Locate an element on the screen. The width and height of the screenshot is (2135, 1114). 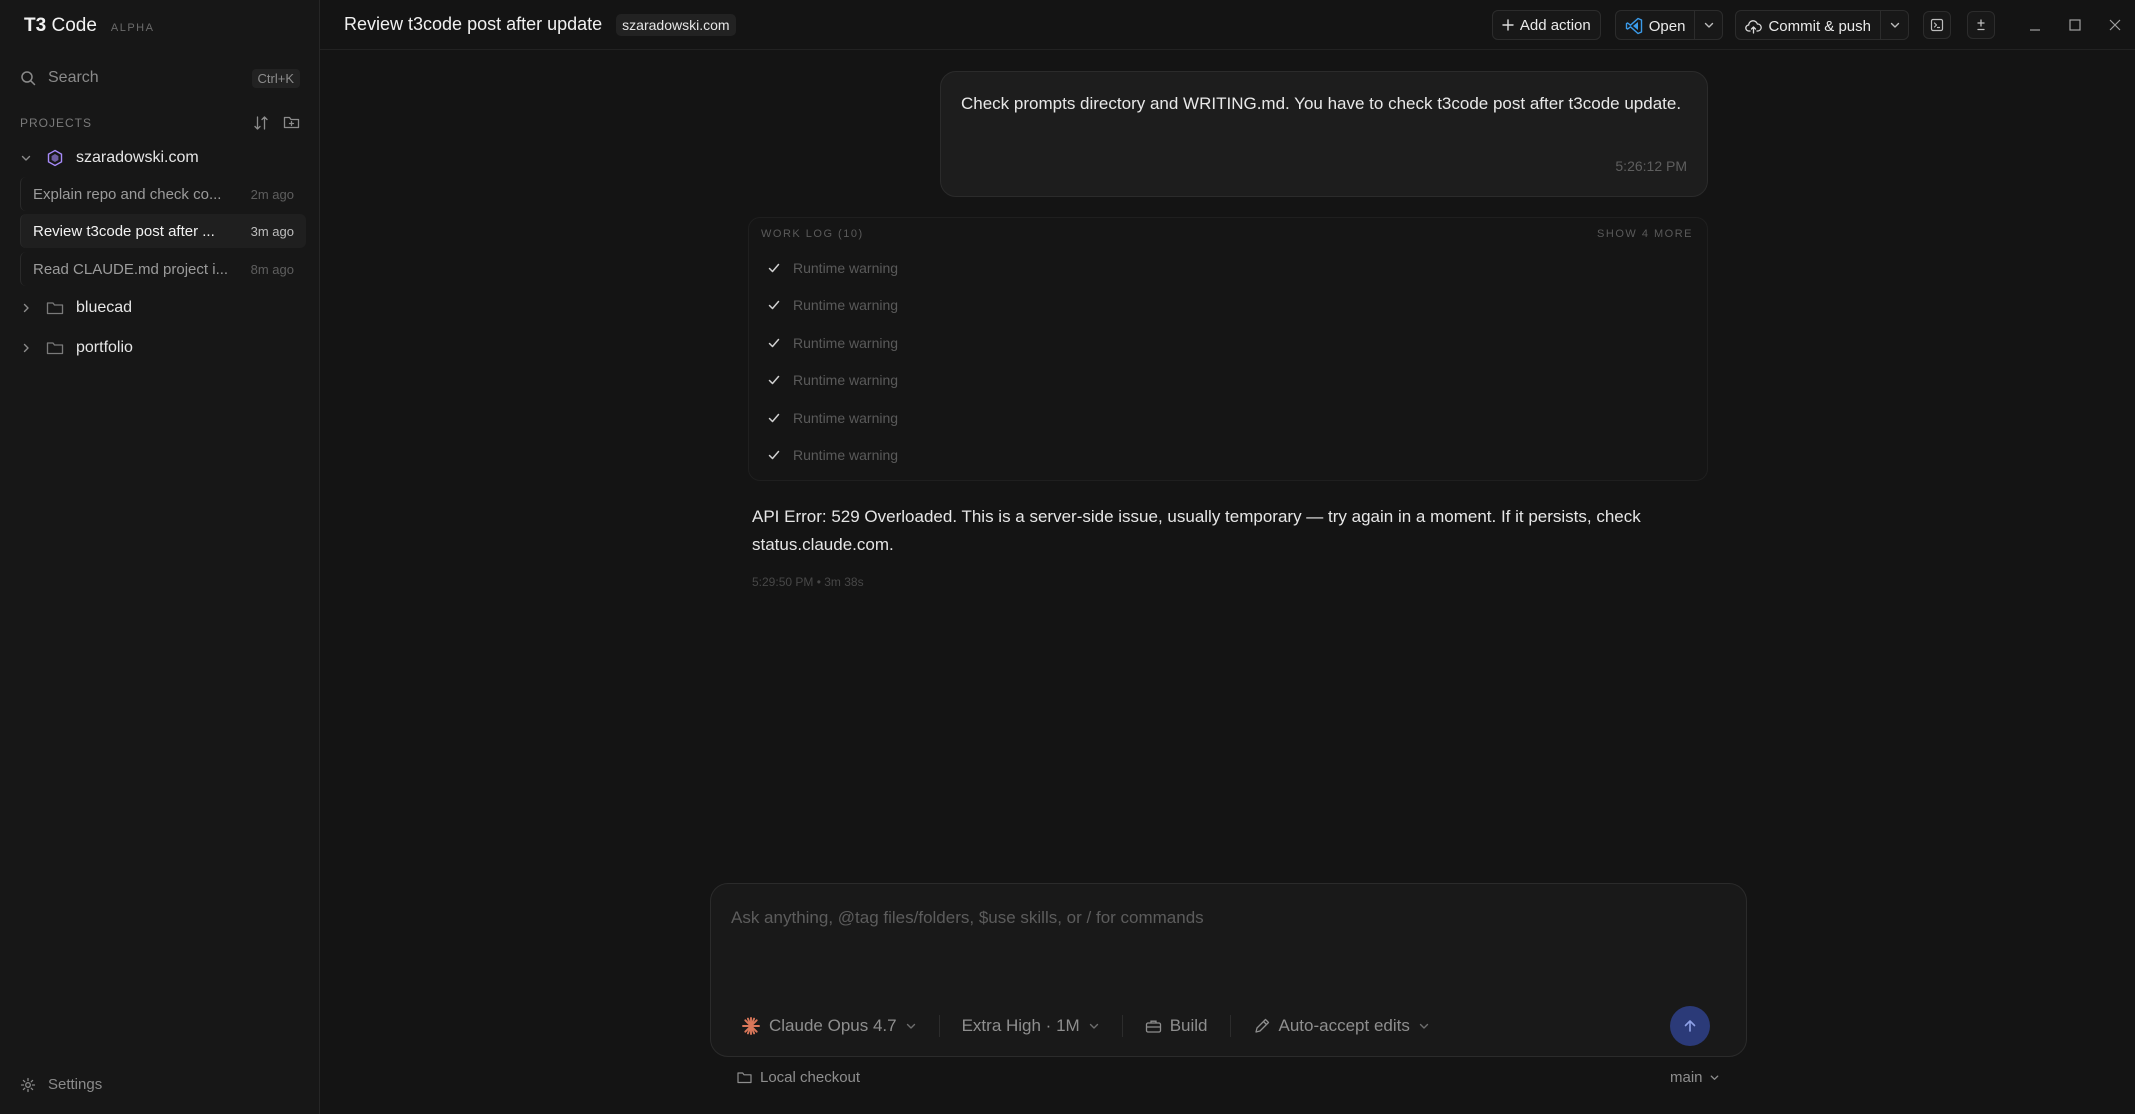
close-window-button is located at coordinates (2115, 25).